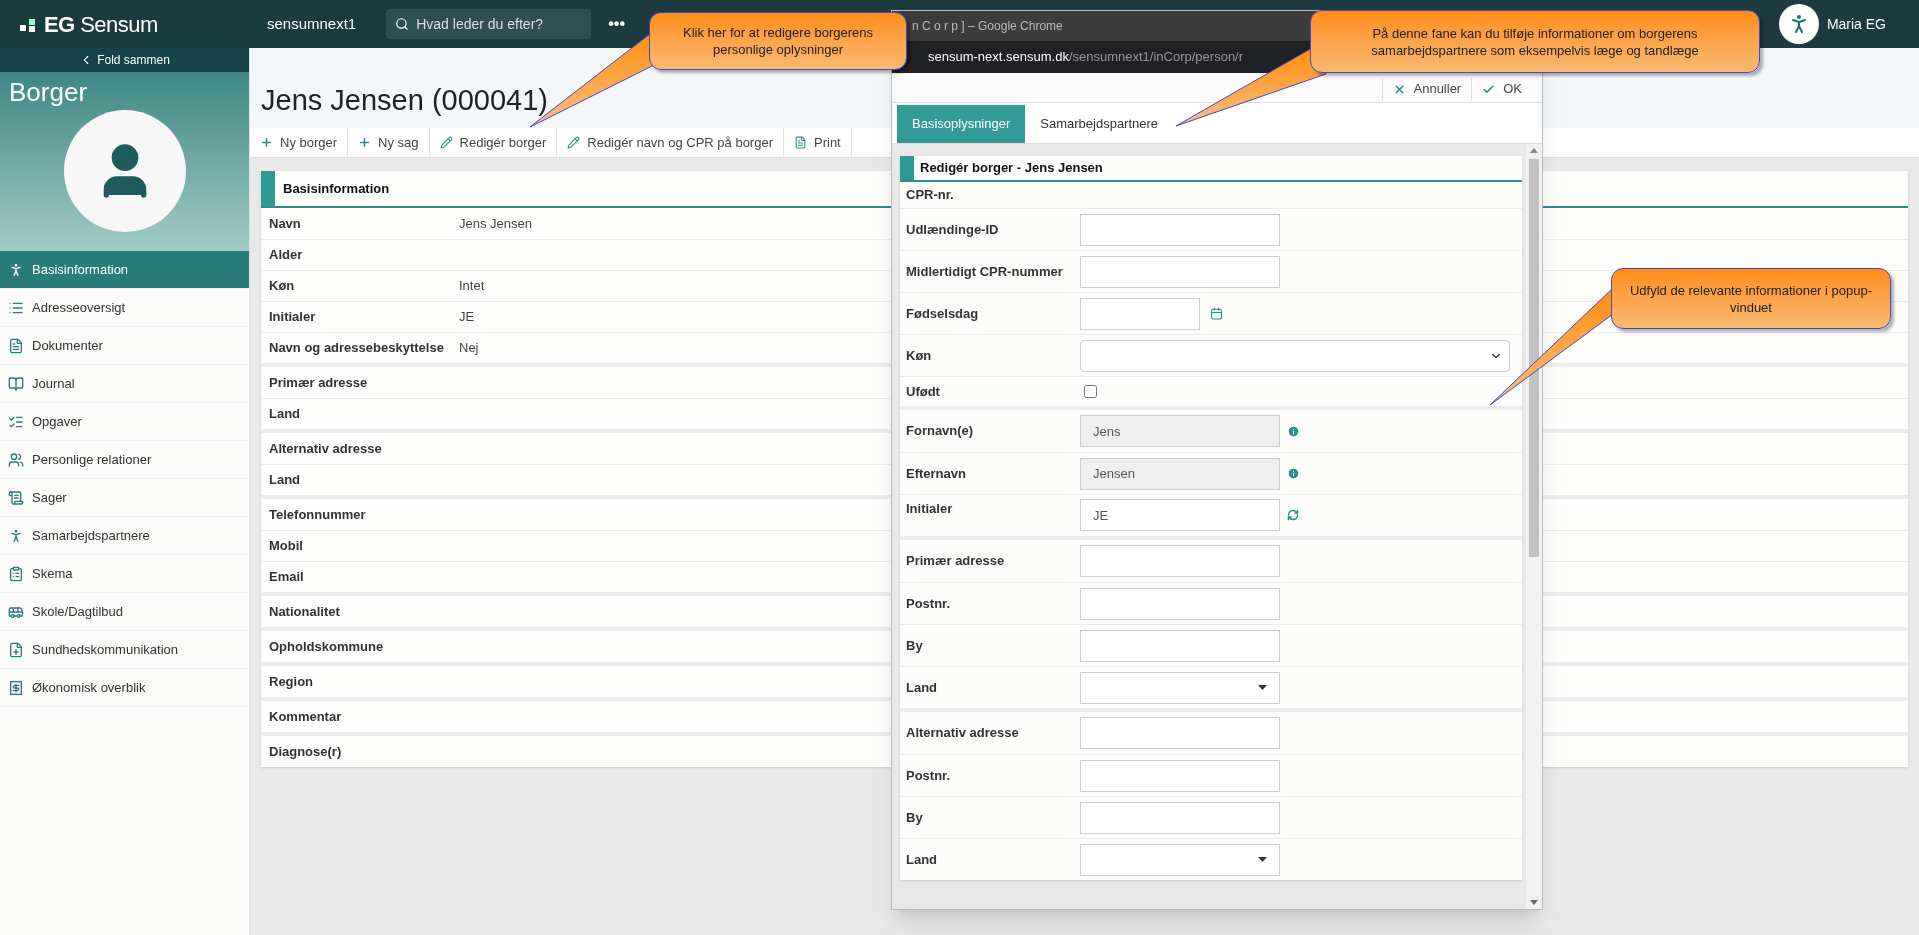  I want to click on callout: På denne fane kan du tilføje informationer om borgerens samarbejdspartnere som eksempelvis læge og tandlæge, so click(1535, 41).